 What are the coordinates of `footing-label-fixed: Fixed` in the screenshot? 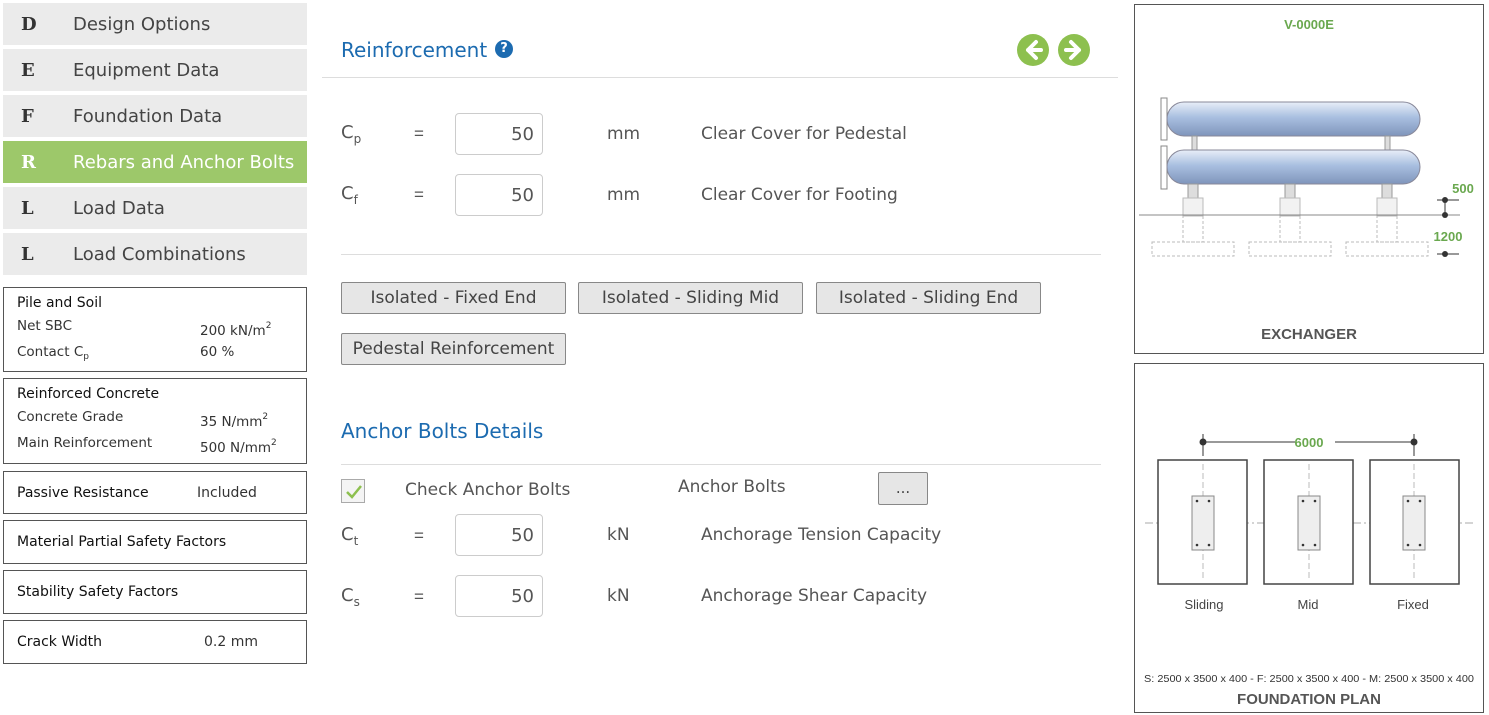 It's located at (1413, 604).